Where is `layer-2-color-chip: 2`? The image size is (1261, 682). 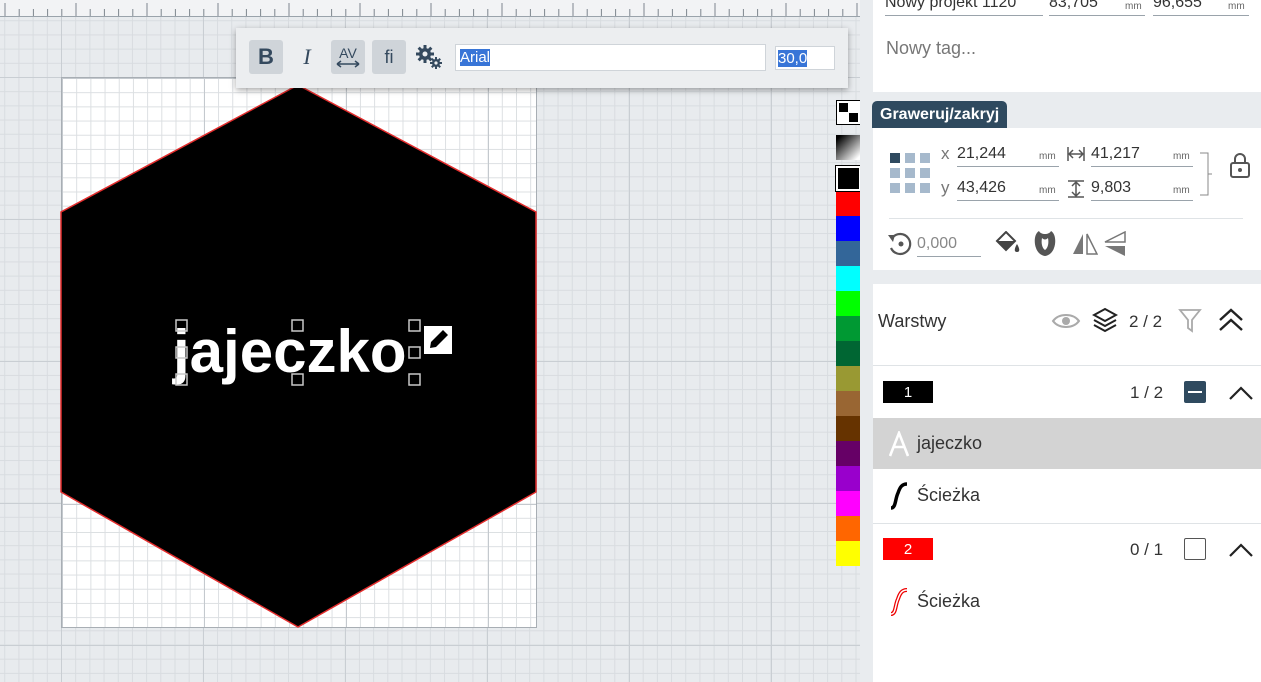 layer-2-color-chip: 2 is located at coordinates (908, 549).